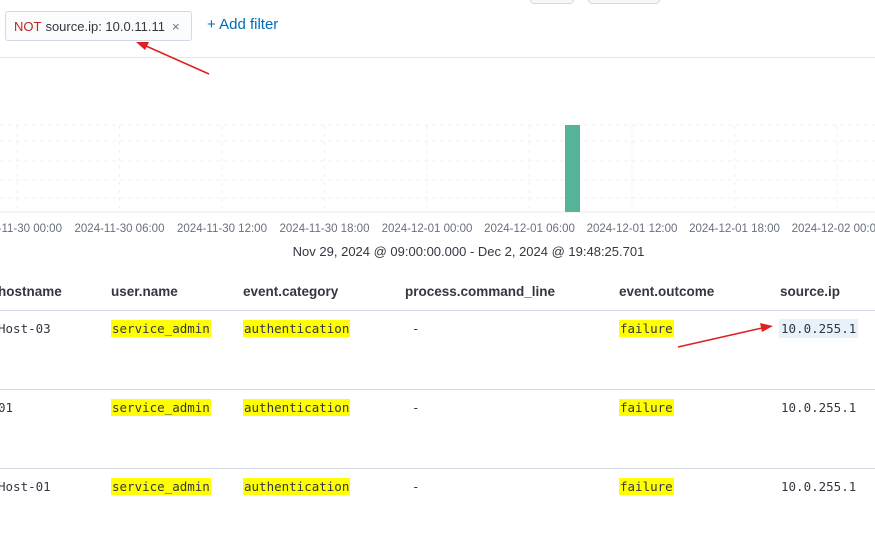  I want to click on cell-hostname: 01, so click(7, 407).